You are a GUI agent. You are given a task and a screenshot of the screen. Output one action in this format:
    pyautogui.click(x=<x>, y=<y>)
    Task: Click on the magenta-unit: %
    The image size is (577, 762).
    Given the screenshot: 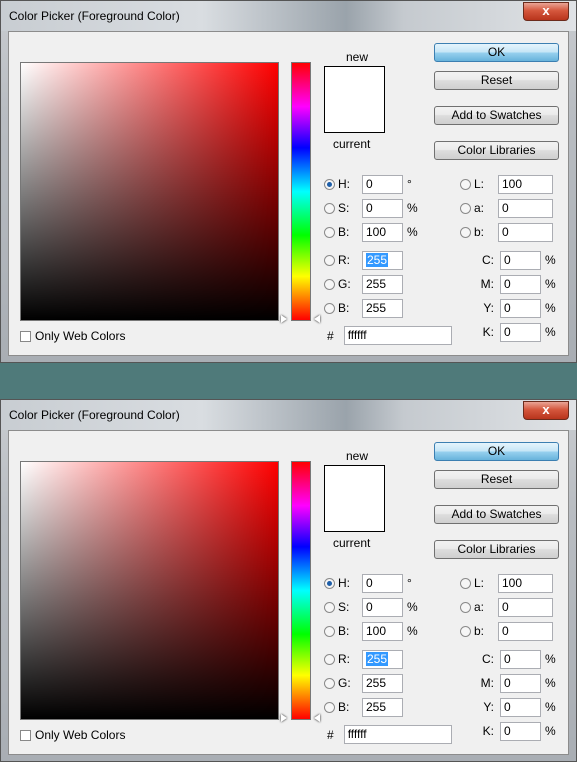 What is the action you would take?
    pyautogui.click(x=550, y=683)
    